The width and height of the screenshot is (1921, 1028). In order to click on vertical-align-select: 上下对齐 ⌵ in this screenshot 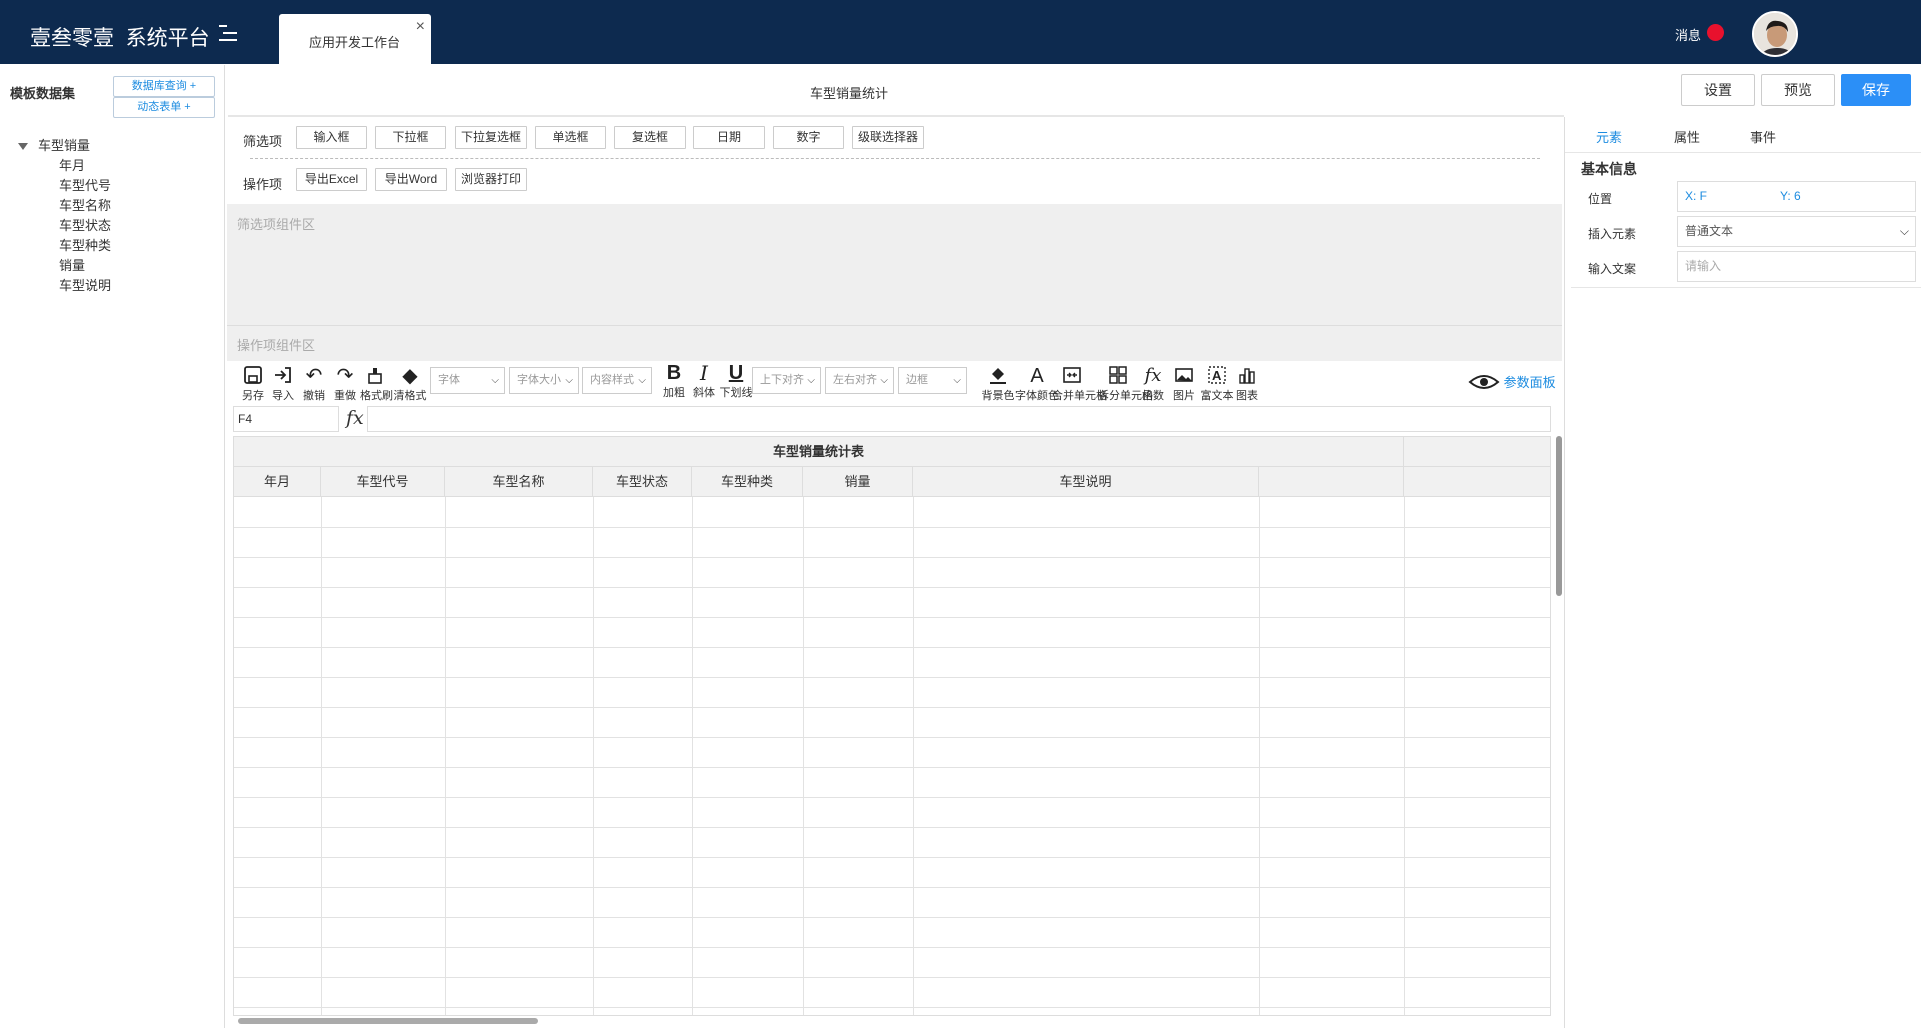, I will do `click(786, 380)`.